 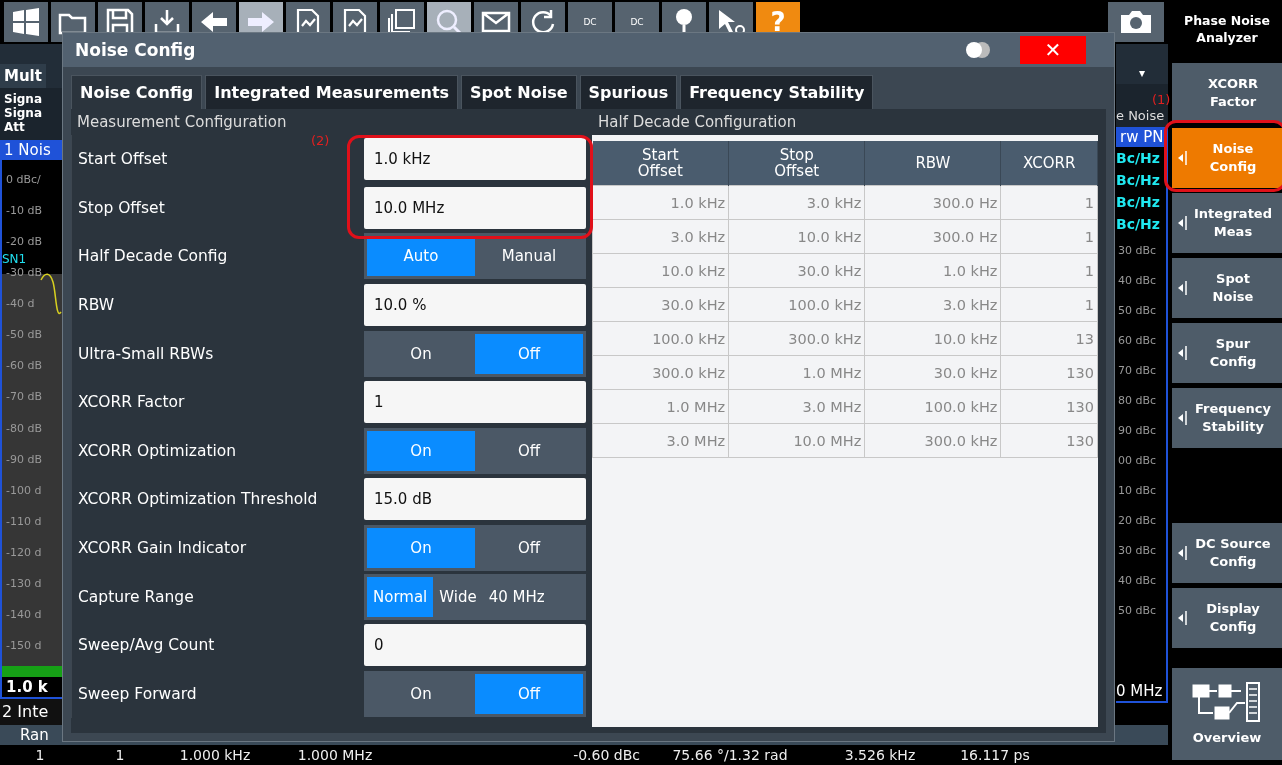 What do you see at coordinates (34, 735) in the screenshot?
I see `column-header: Ran` at bounding box center [34, 735].